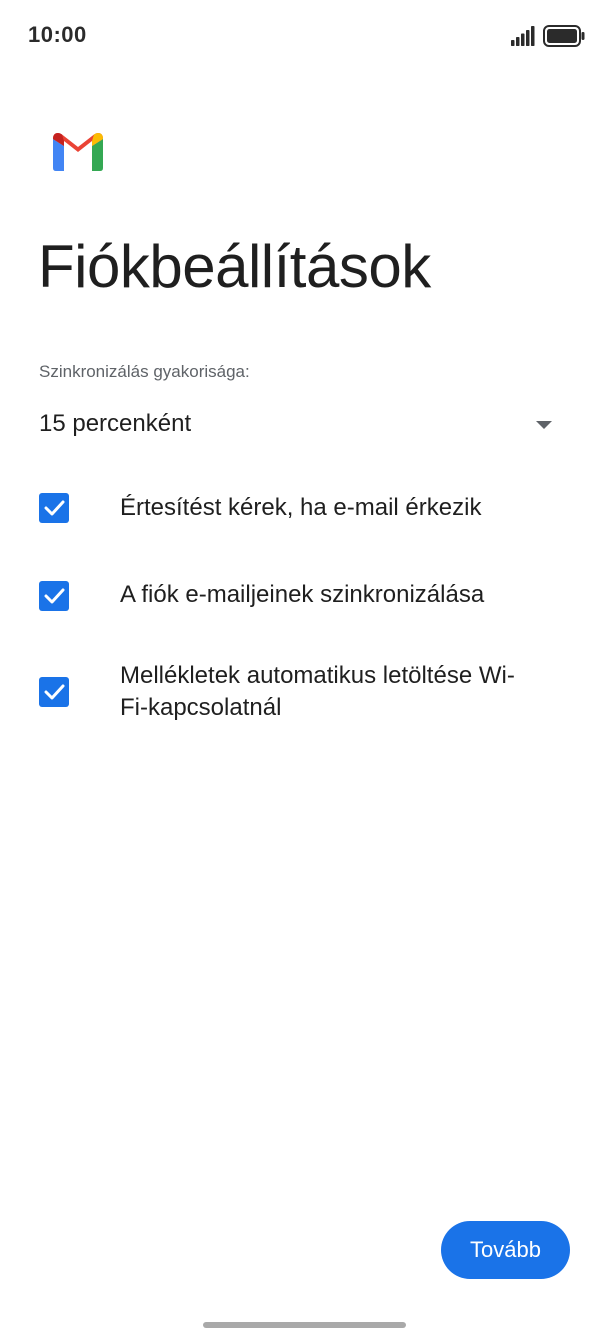  I want to click on option-notify-new-email: Értesítést kérek, ha e-mail érkezik, so click(304, 508).